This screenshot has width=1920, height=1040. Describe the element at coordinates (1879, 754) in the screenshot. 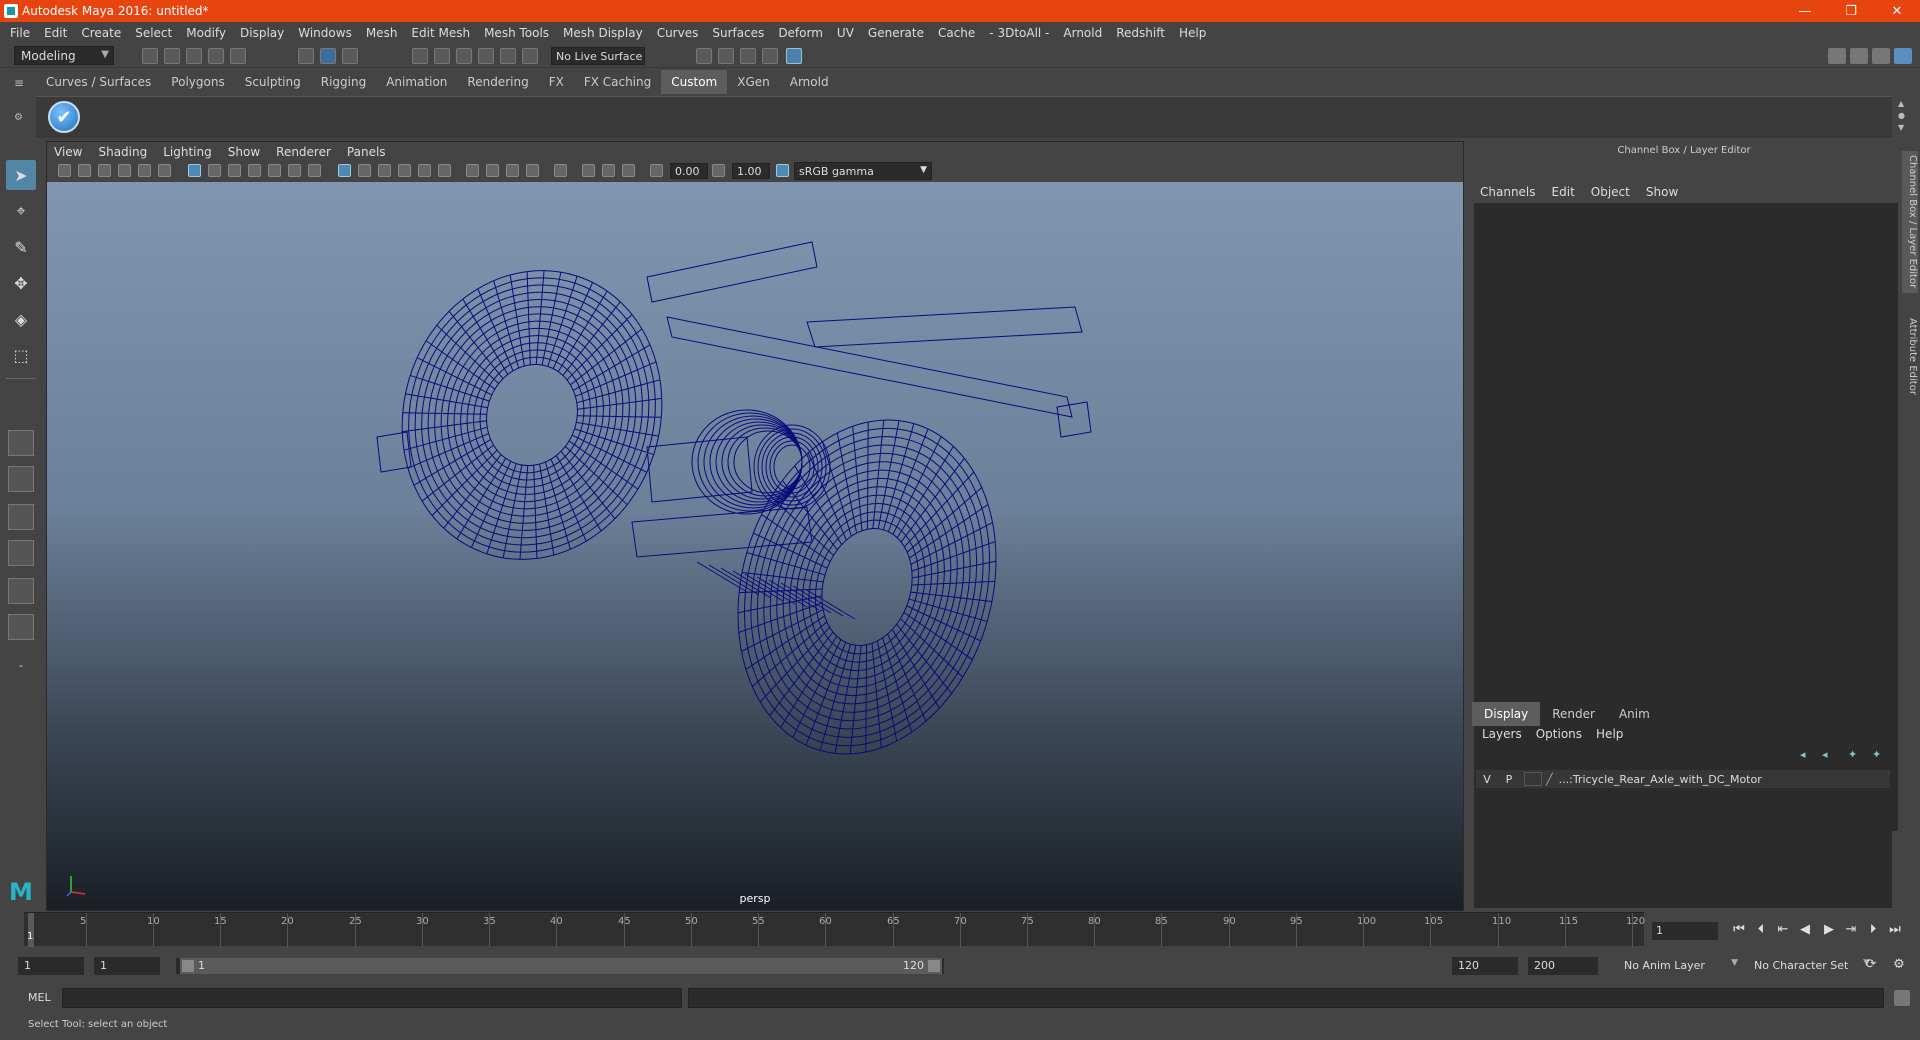

I see `new-layer-selected-icon: ✦` at that location.